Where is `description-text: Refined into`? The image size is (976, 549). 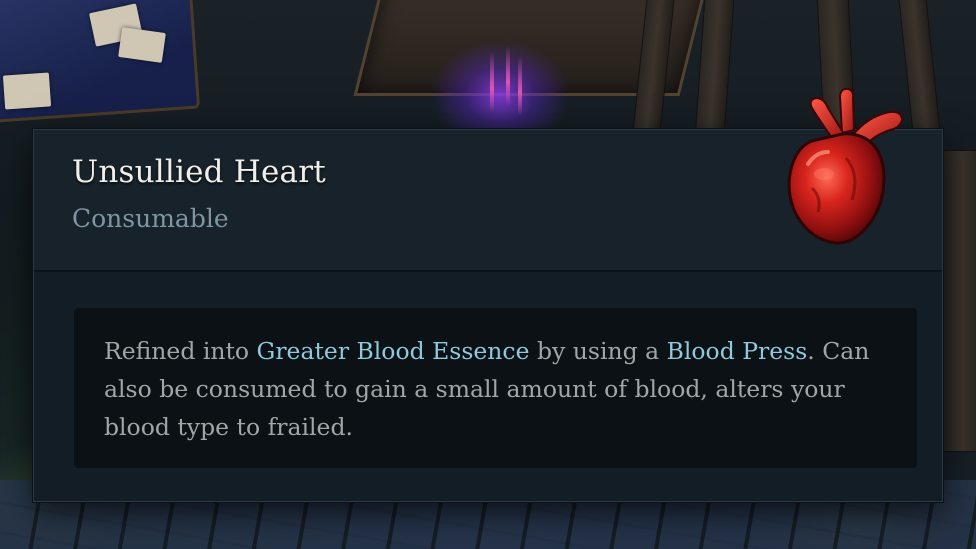 description-text: Refined into is located at coordinates (180, 351).